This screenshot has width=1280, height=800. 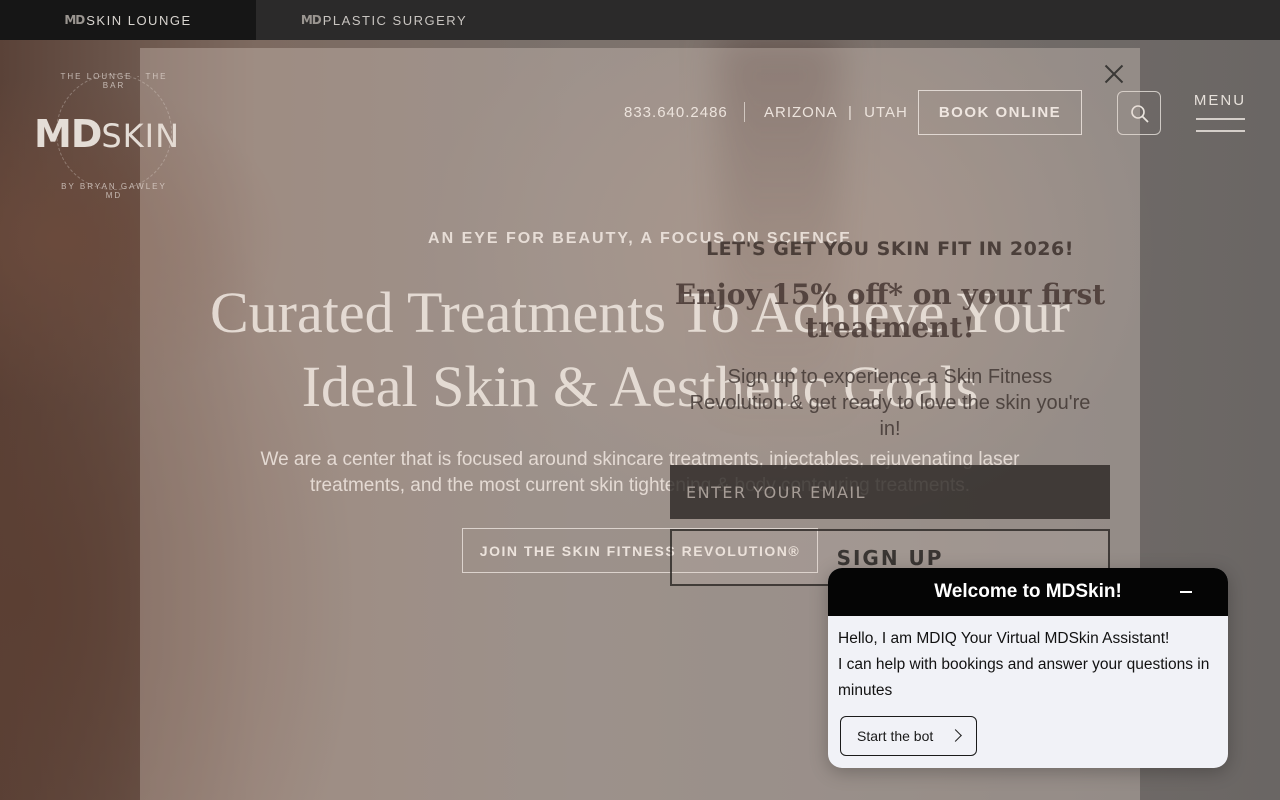 I want to click on tab-skin-lounge: MD SKIN LOUNGE, so click(x=128, y=20).